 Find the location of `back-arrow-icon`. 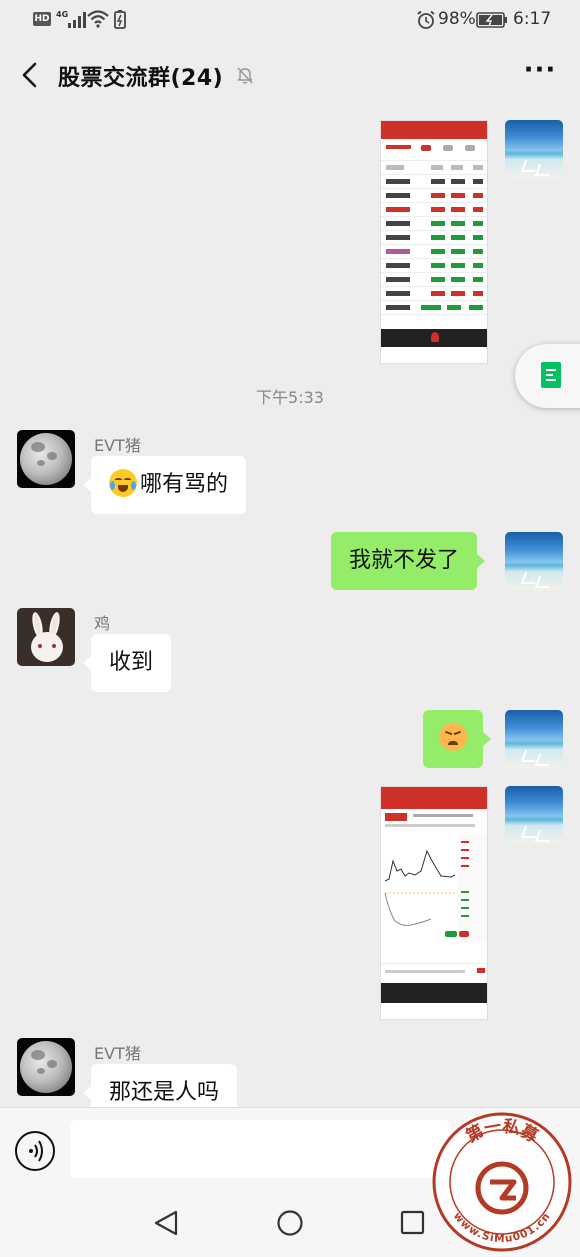

back-arrow-icon is located at coordinates (32, 75).